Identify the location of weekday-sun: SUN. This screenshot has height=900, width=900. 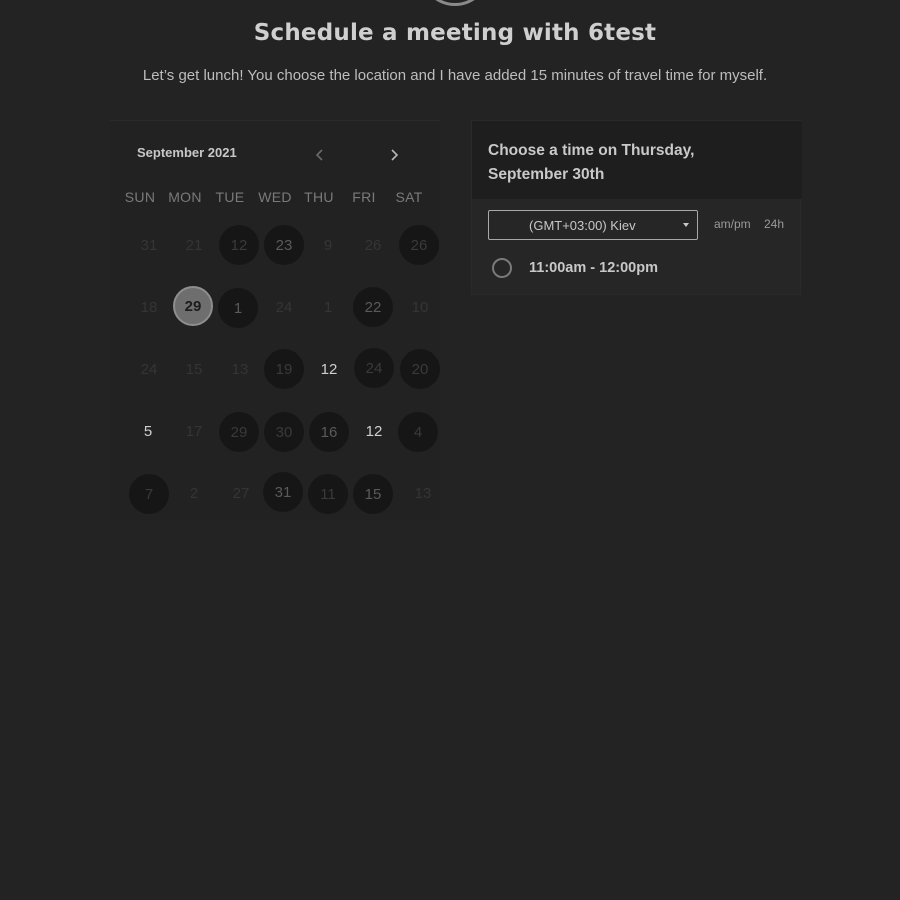
(140, 197).